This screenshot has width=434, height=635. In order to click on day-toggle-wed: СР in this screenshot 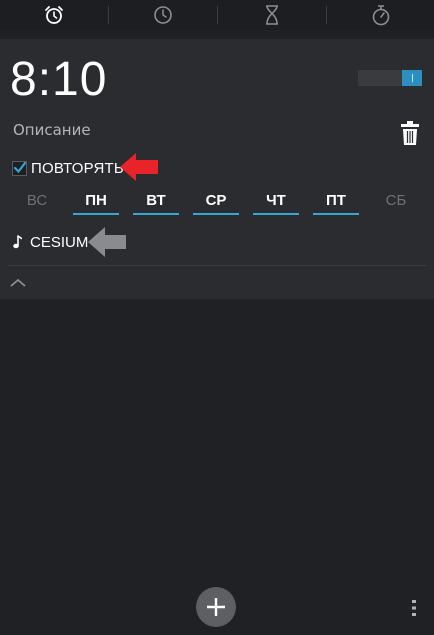, I will do `click(216, 202)`.